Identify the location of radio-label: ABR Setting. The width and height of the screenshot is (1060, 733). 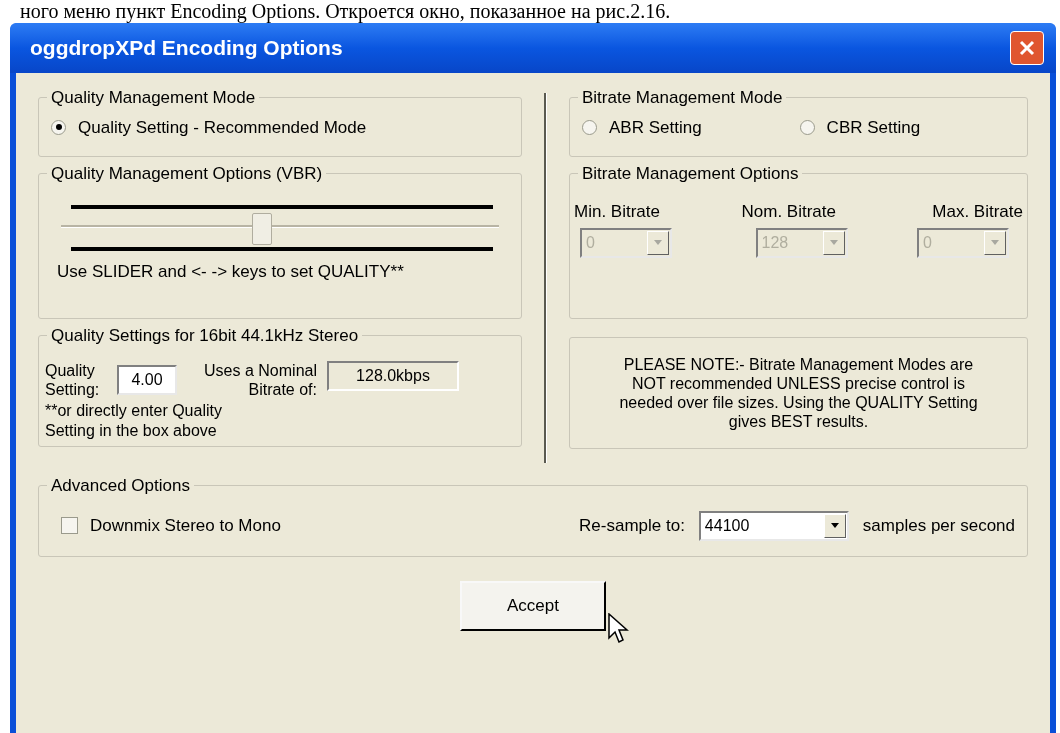
(655, 127).